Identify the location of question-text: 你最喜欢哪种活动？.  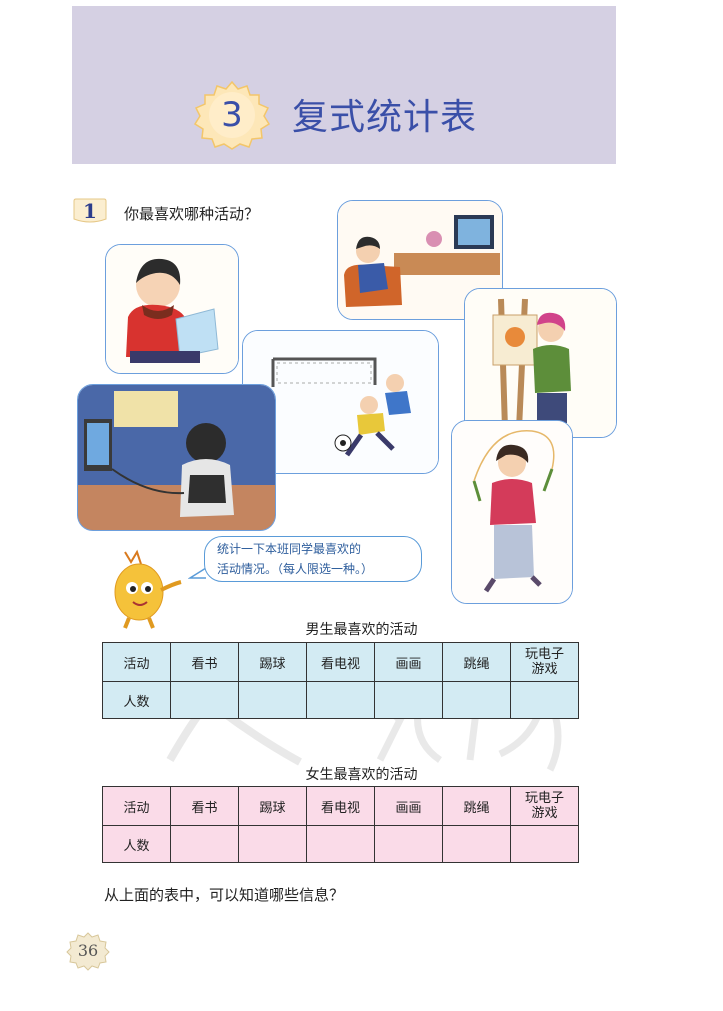
(192, 214).